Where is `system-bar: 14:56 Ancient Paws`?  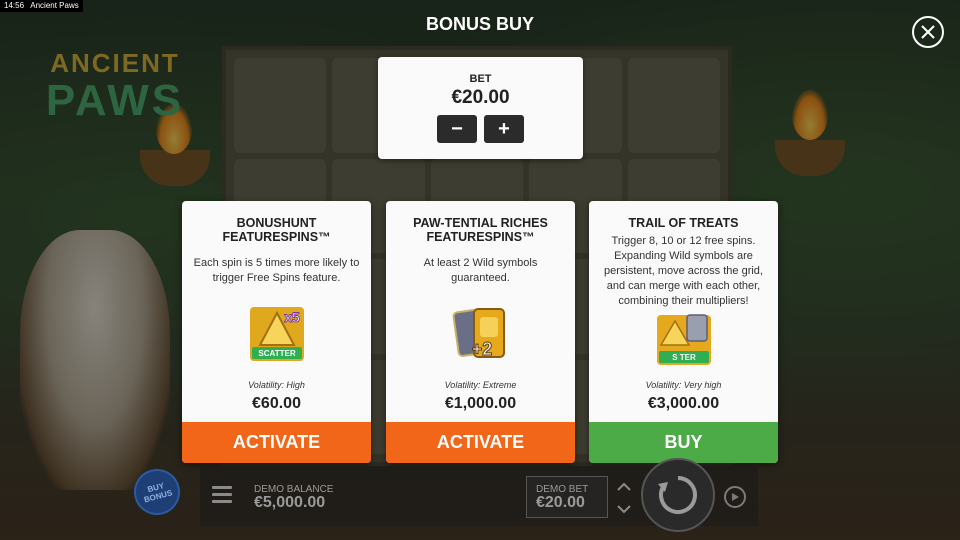
system-bar: 14:56 Ancient Paws is located at coordinates (41, 6).